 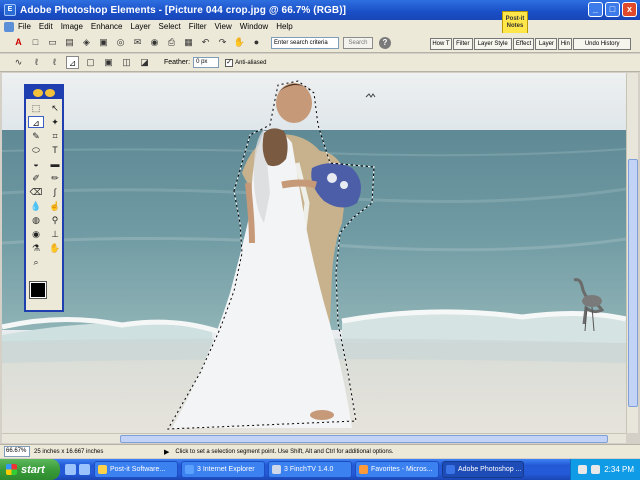 What do you see at coordinates (619, 469) in the screenshot?
I see `clock: 2:34 PM` at bounding box center [619, 469].